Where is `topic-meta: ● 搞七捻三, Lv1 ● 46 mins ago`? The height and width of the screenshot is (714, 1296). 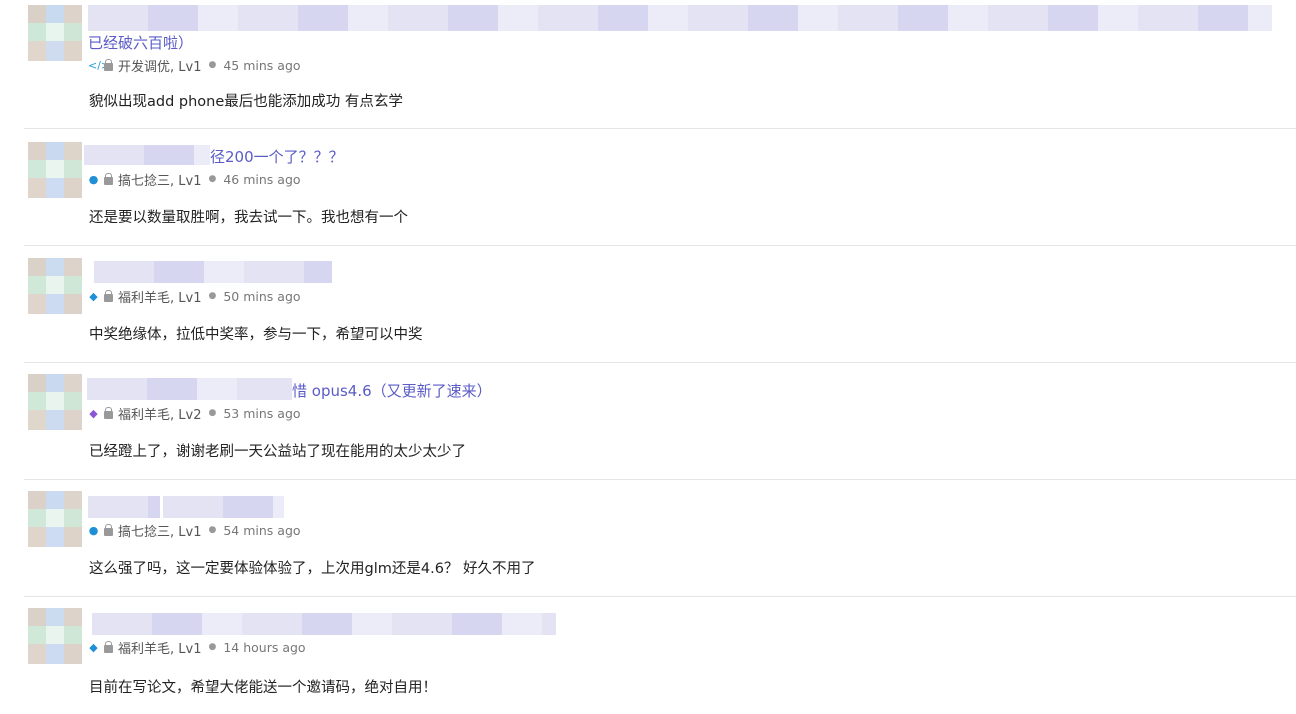
topic-meta: ● 搞七捻三, Lv1 ● 46 mins ago is located at coordinates (194, 179).